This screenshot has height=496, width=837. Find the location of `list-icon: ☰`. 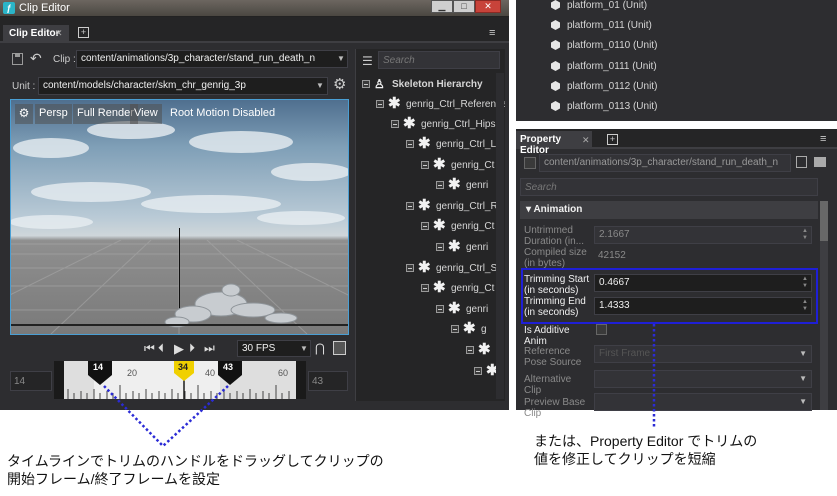

list-icon: ☰ is located at coordinates (367, 61).